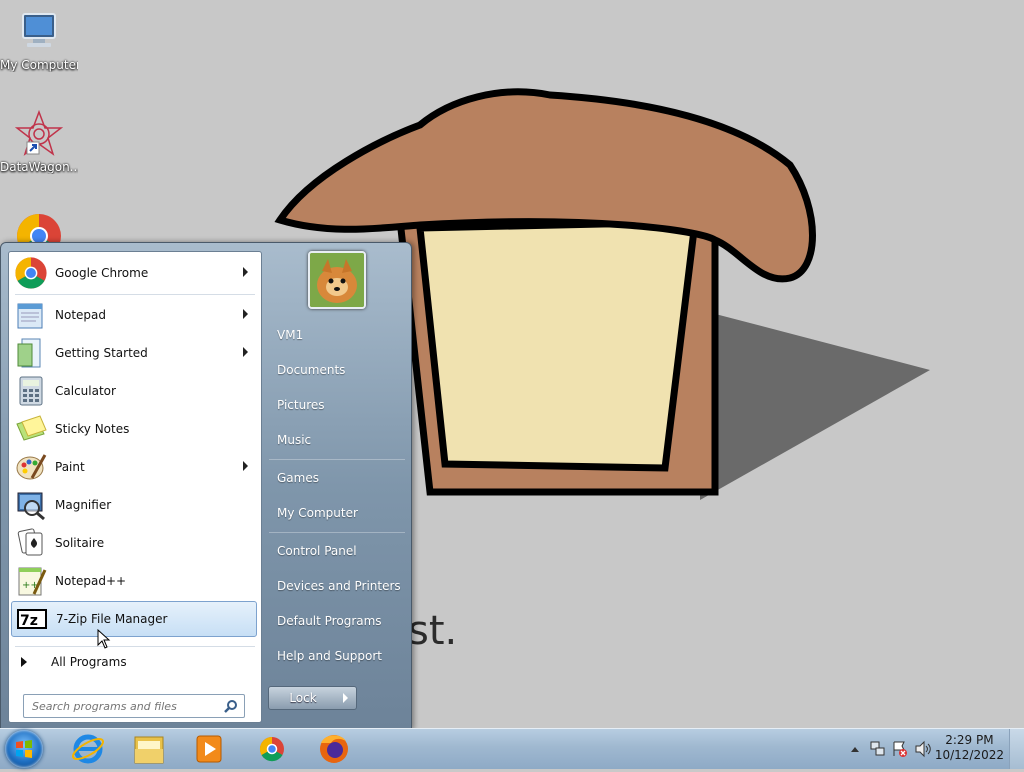  What do you see at coordinates (112, 619) in the screenshot?
I see `program-label: 7-Zip File Manager` at bounding box center [112, 619].